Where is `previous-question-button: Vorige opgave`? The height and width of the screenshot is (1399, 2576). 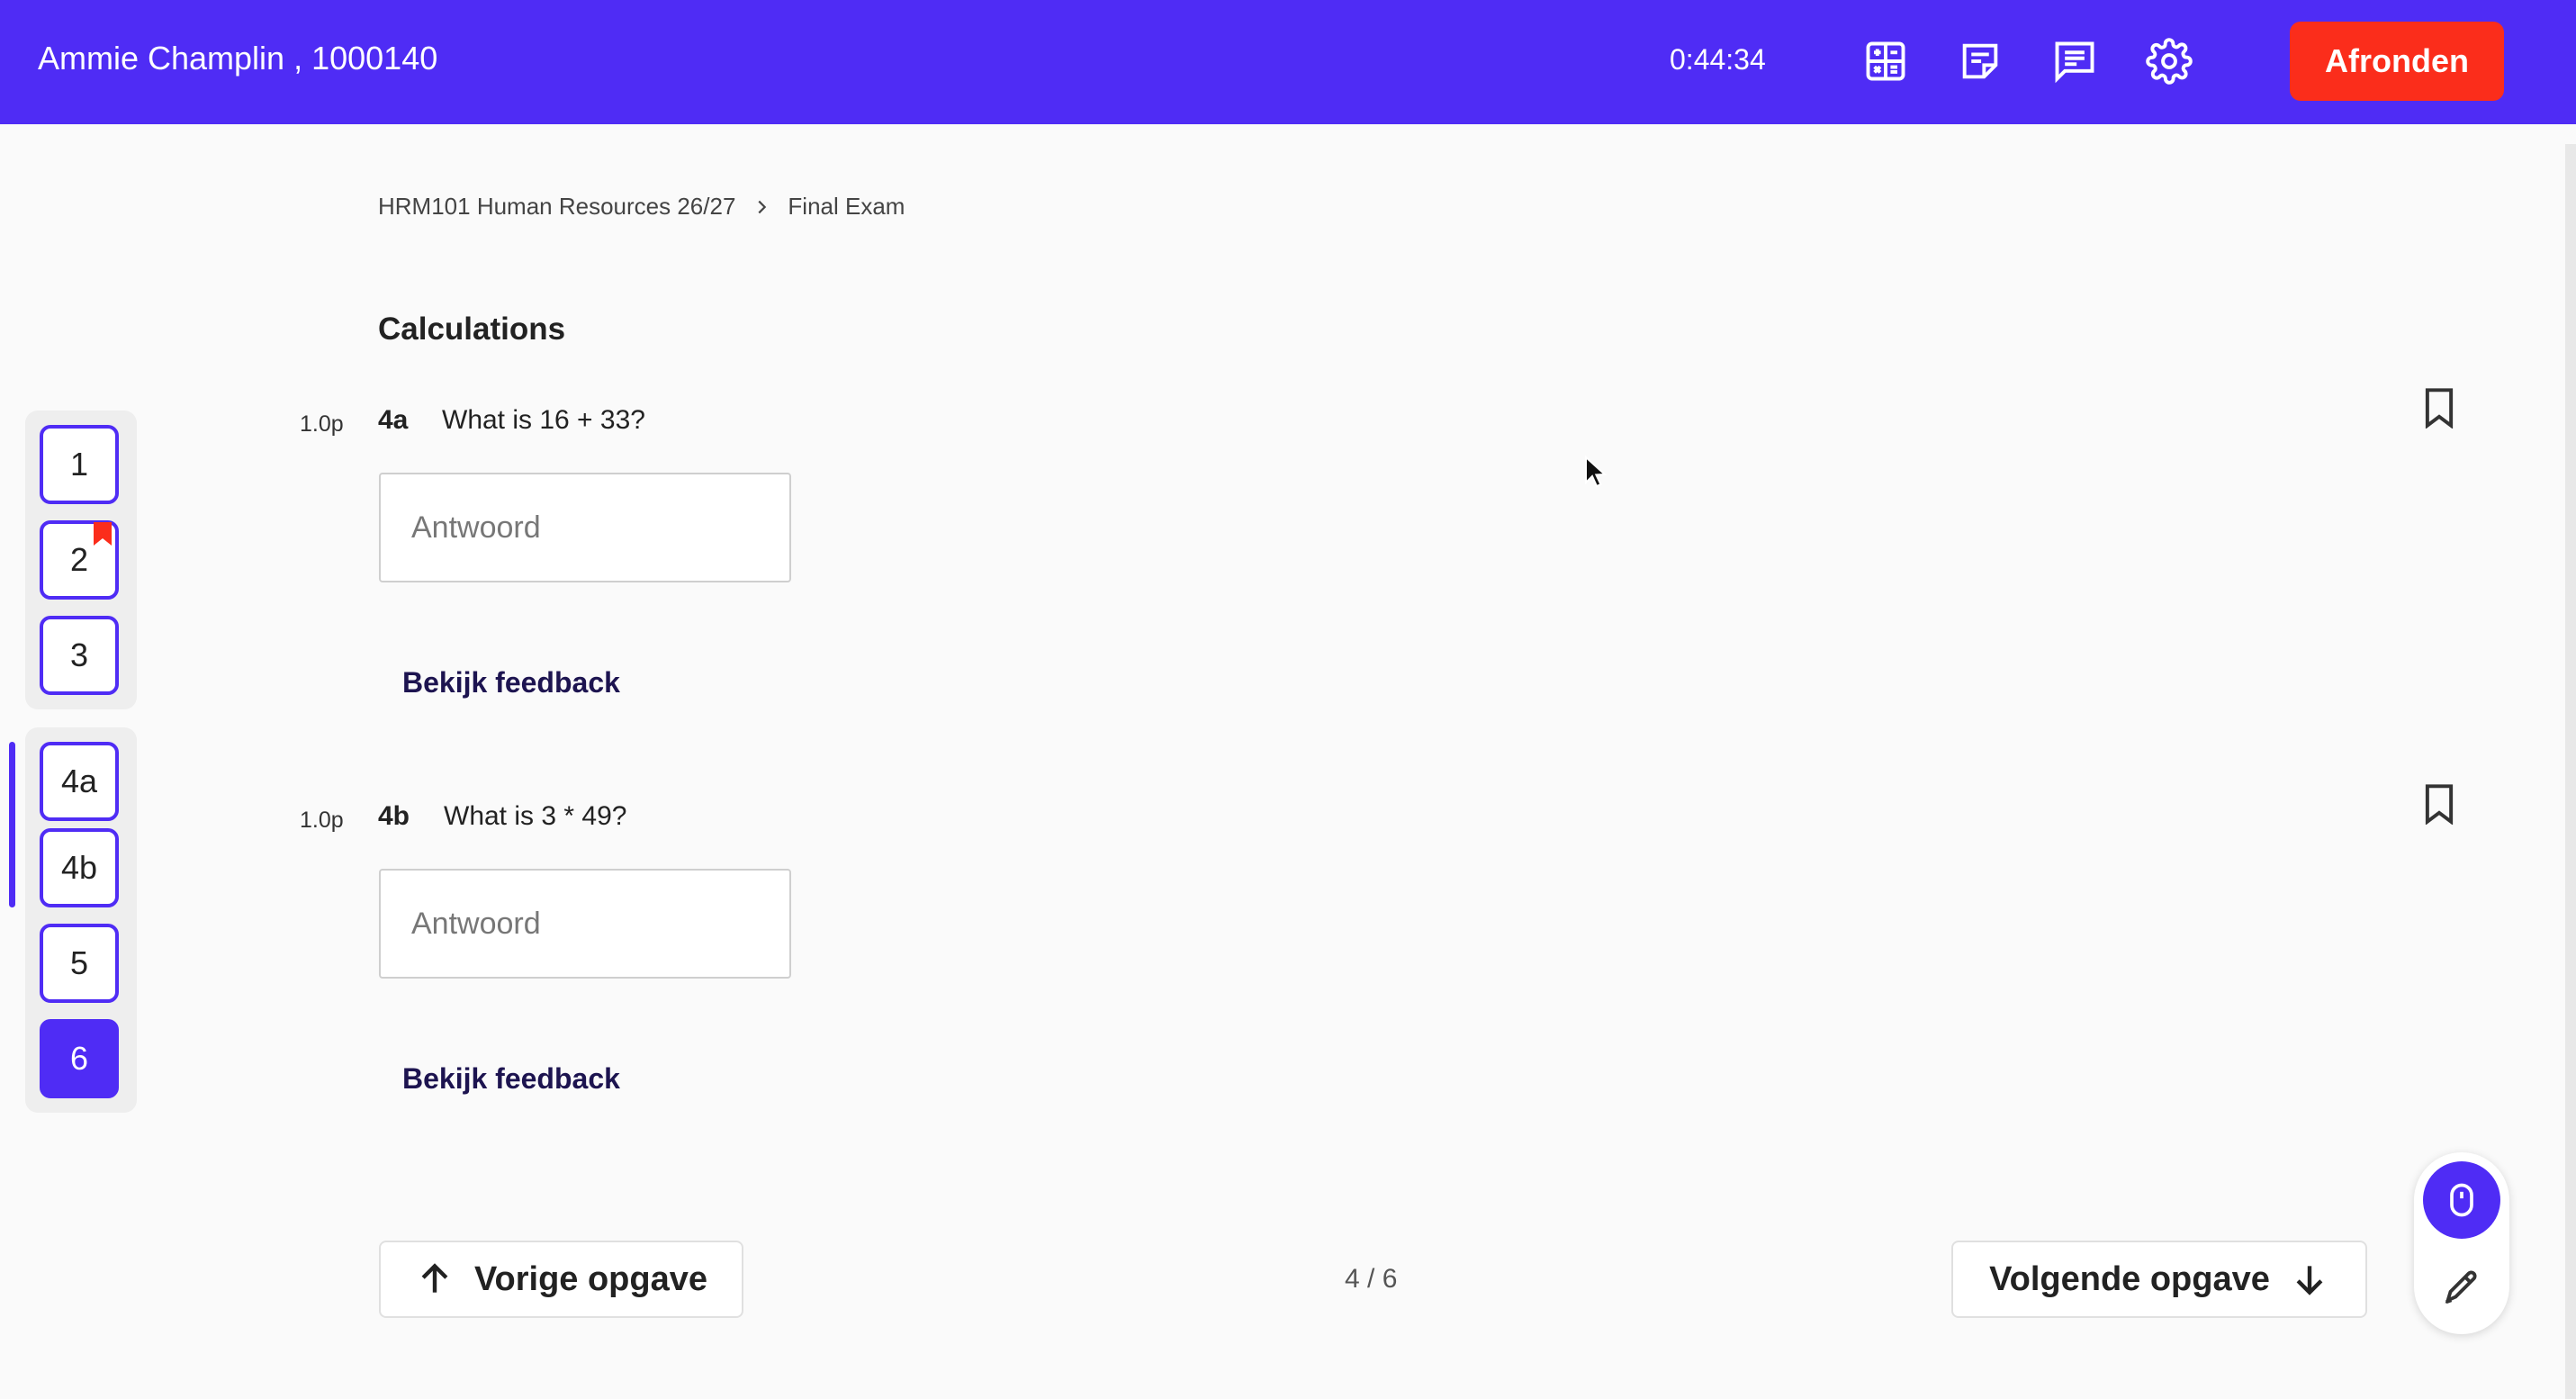
previous-question-button: Vorige opgave is located at coordinates (561, 1280).